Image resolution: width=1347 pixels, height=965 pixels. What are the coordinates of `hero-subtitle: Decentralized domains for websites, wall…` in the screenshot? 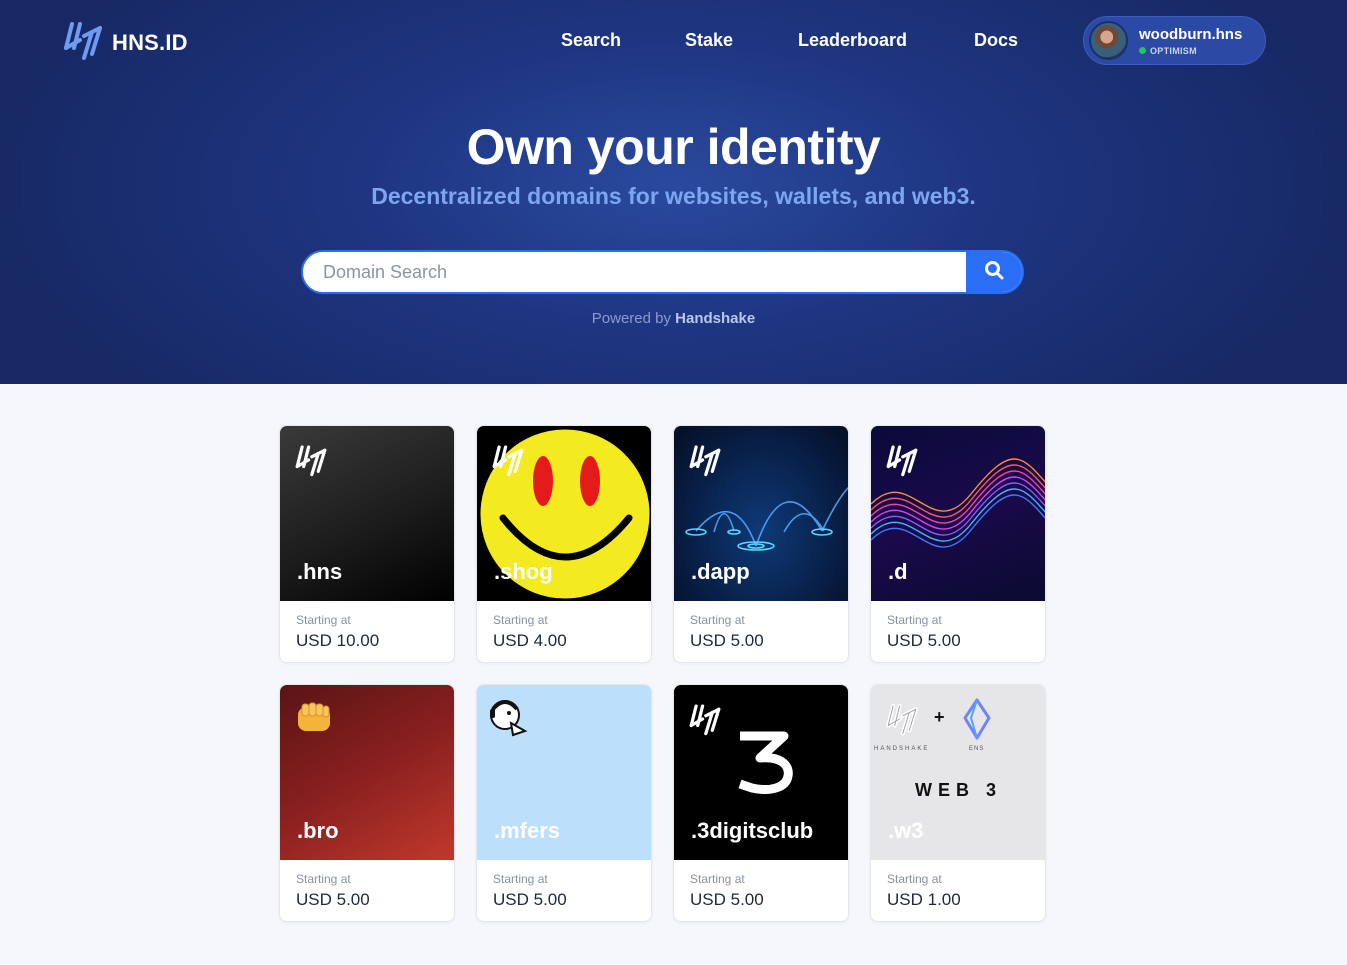 It's located at (673, 196).